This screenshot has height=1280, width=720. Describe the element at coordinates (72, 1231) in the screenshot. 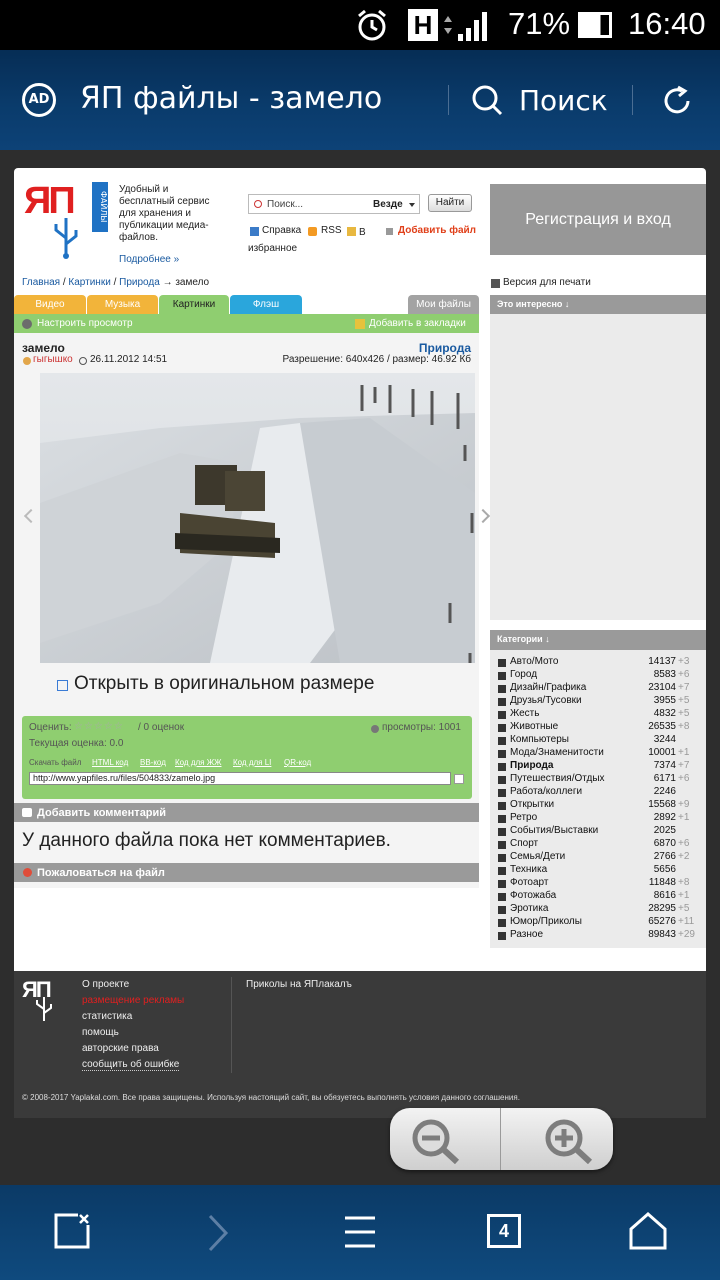

I see `close-tab-icon` at that location.